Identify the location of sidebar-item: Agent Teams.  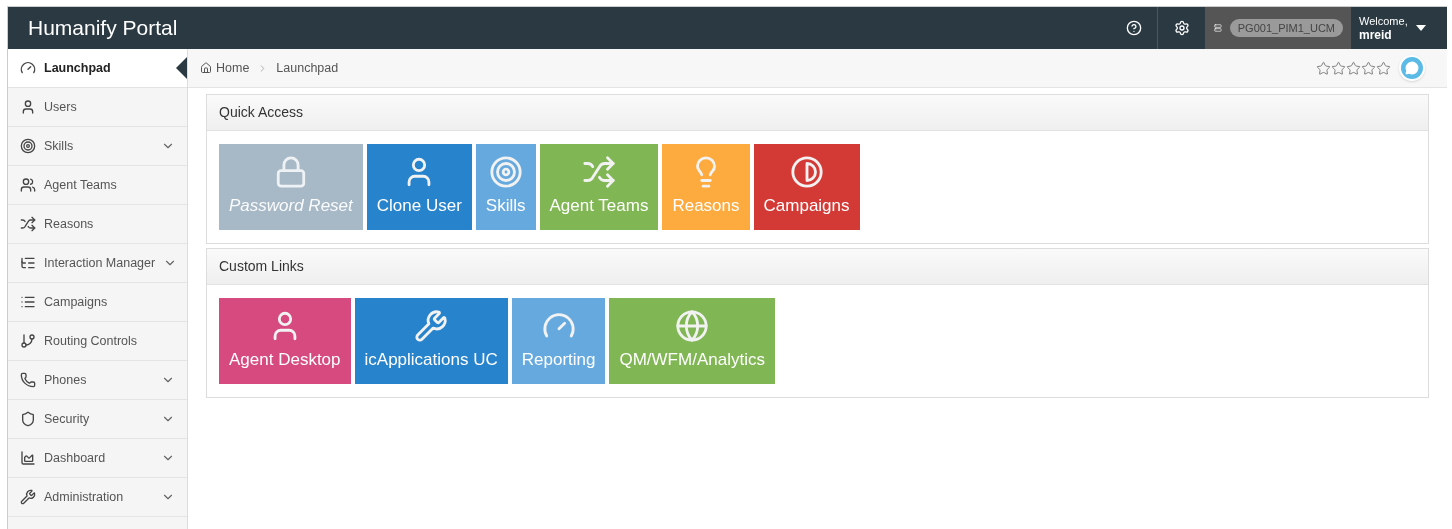
(97, 185).